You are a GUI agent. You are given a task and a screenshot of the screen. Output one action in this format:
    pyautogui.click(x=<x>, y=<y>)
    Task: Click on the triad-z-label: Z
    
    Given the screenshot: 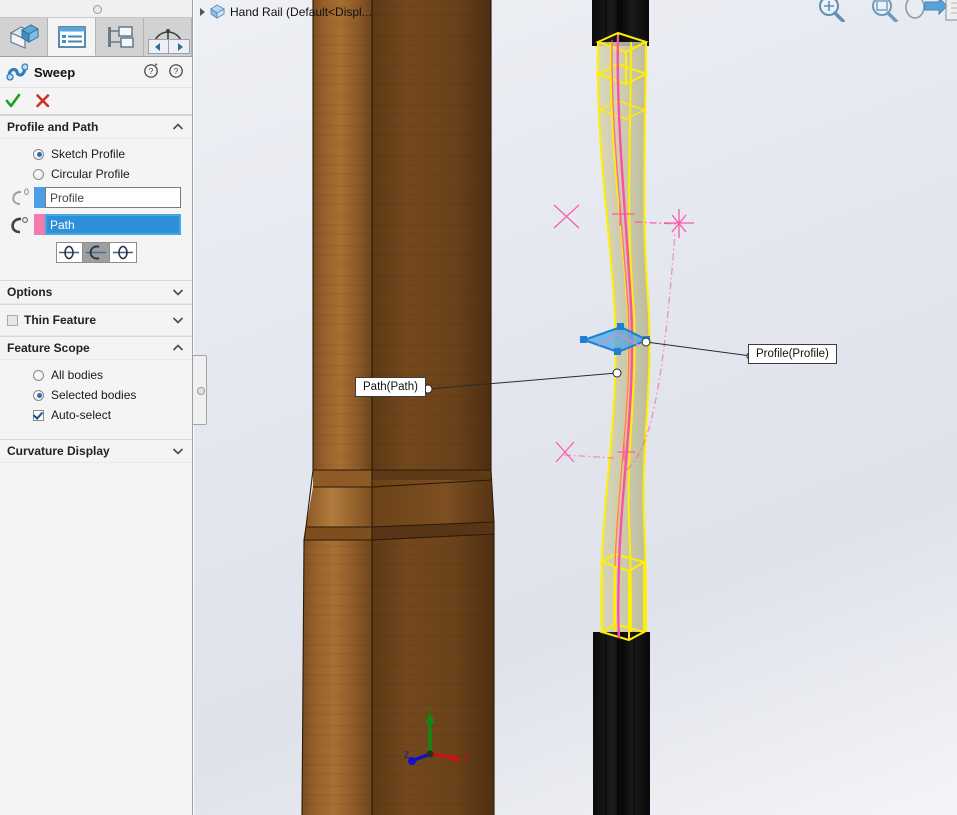 What is the action you would take?
    pyautogui.click(x=407, y=755)
    